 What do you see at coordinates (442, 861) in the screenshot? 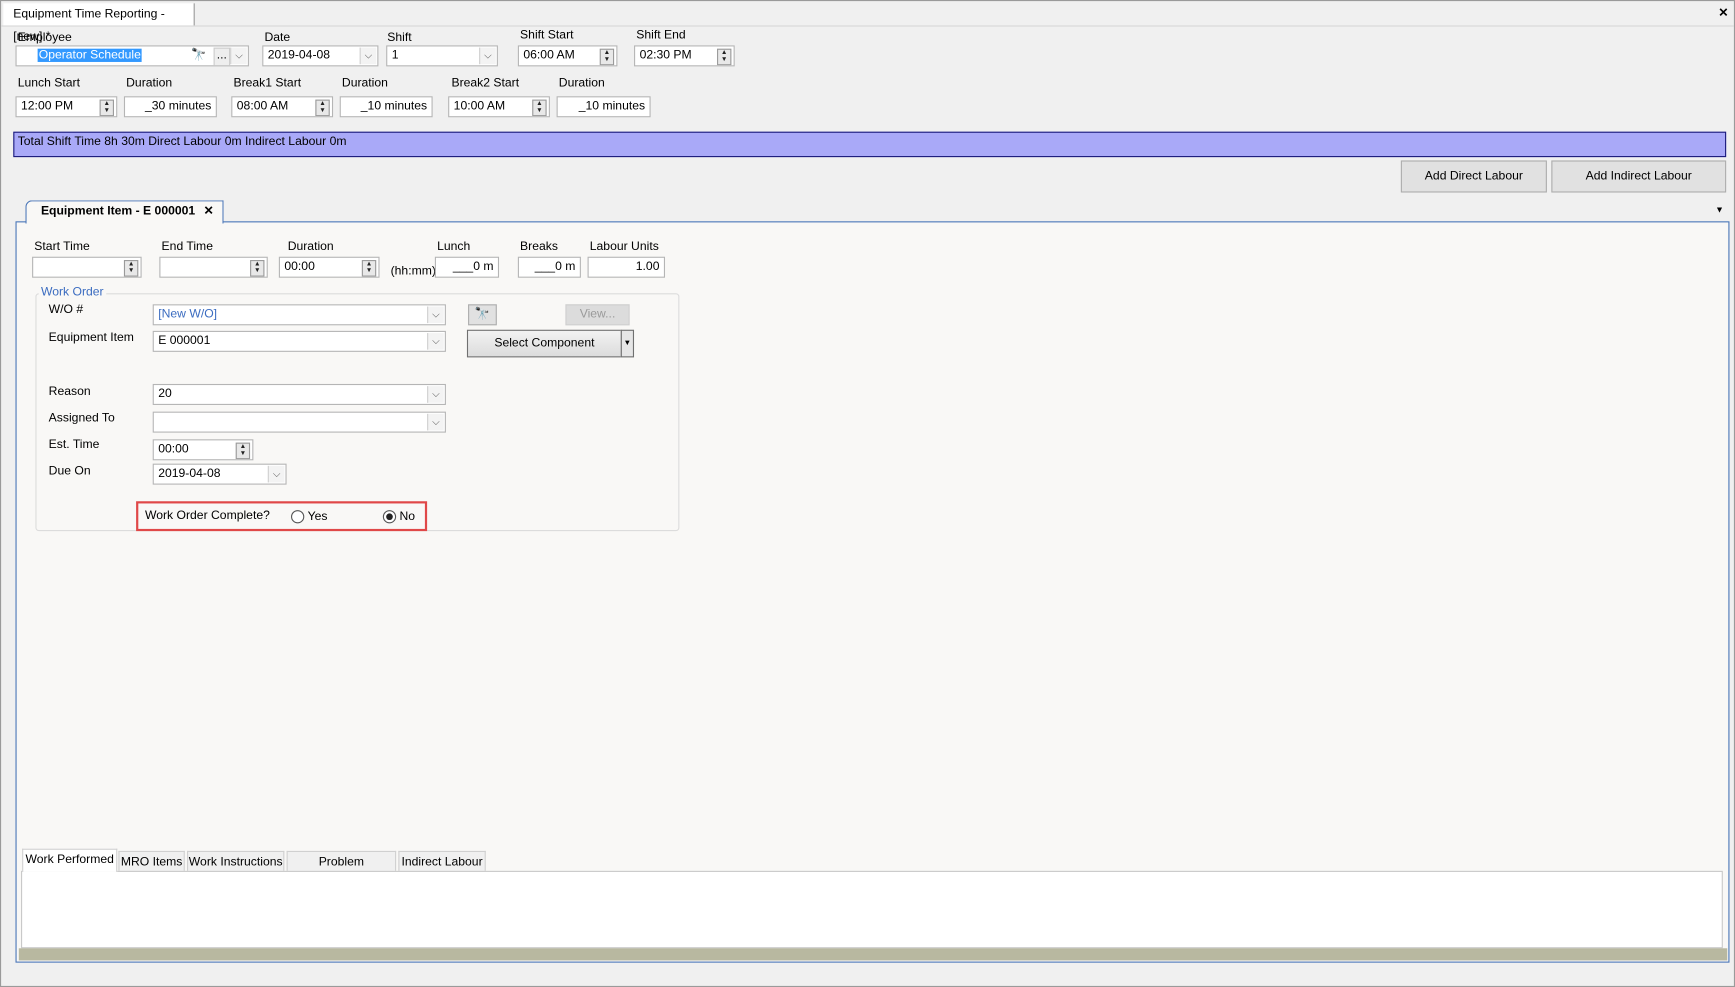
I see `tab-indirect-labour: Indirect Labour` at bounding box center [442, 861].